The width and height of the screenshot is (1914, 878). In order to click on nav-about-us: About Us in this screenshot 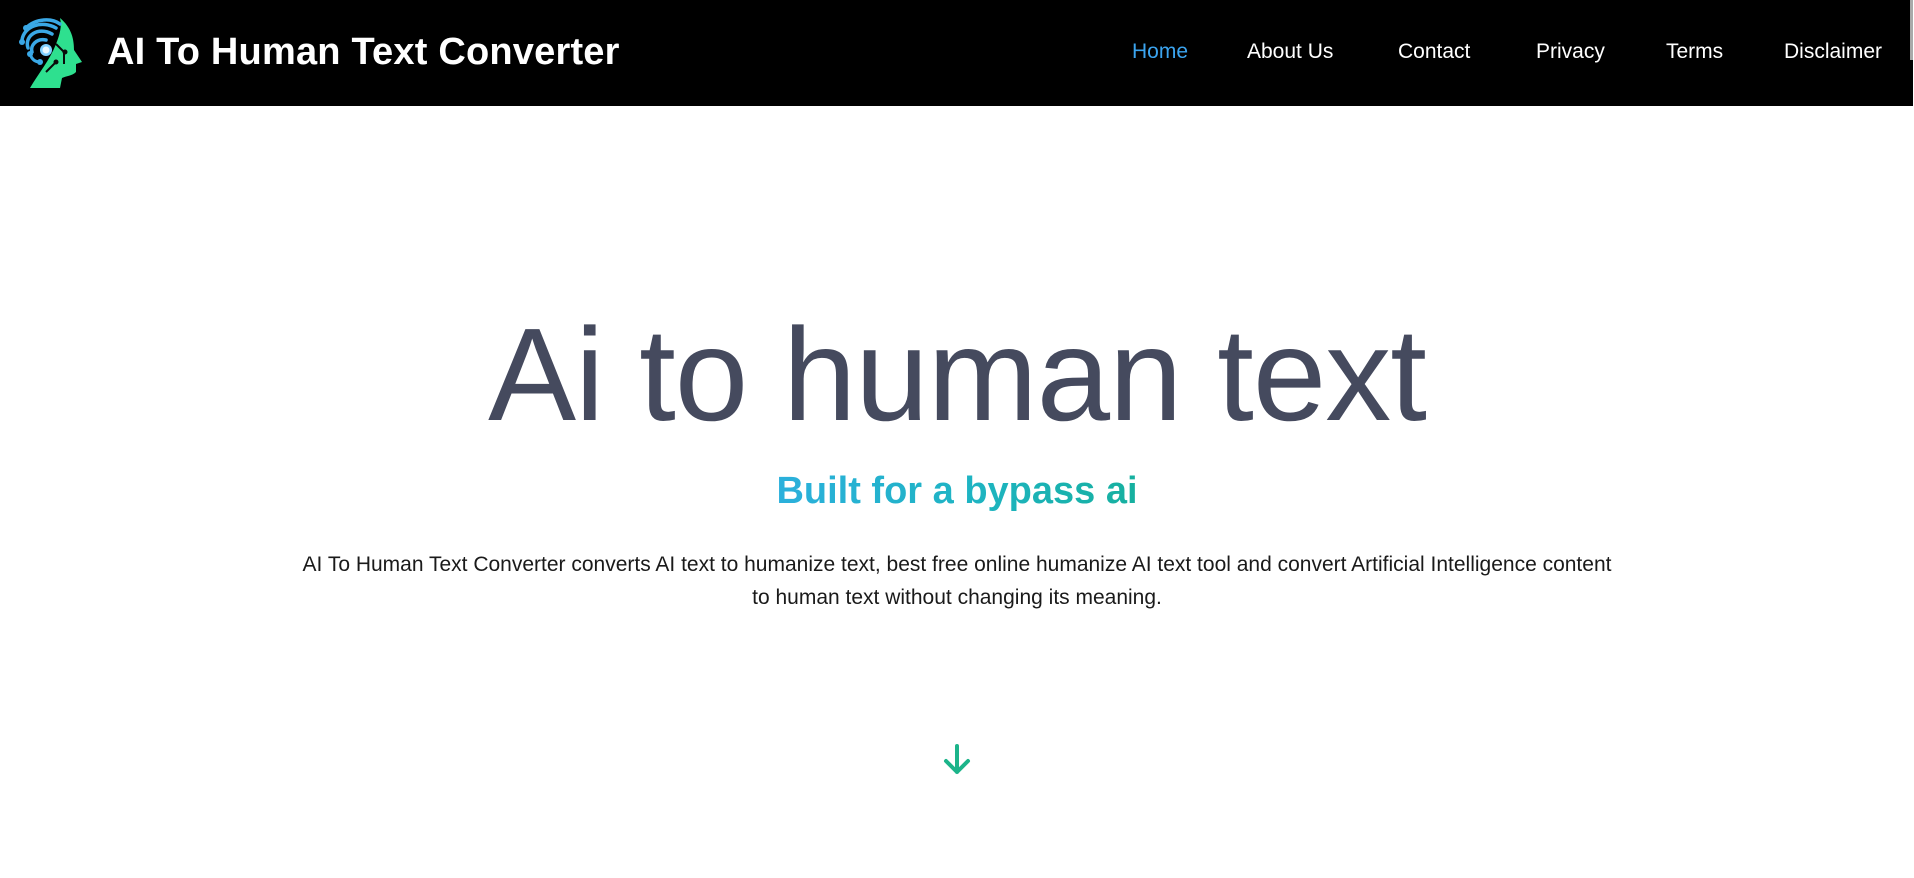, I will do `click(1290, 52)`.